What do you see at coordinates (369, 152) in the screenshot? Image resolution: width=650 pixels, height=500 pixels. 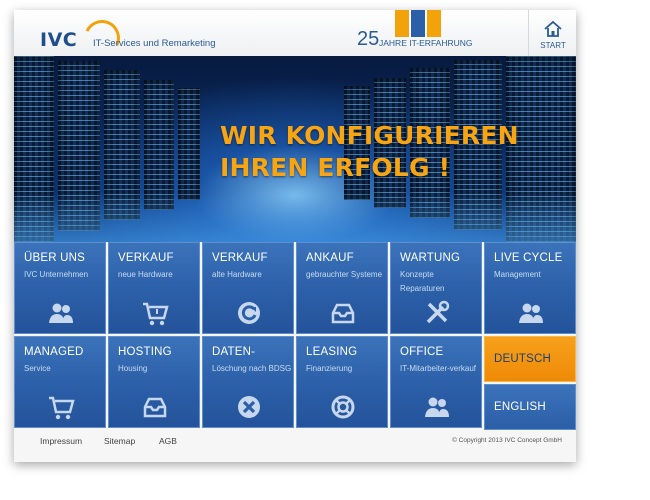 I see `hero-headline: WIR KONFIGURIEREN IHREN ERFOLG !` at bounding box center [369, 152].